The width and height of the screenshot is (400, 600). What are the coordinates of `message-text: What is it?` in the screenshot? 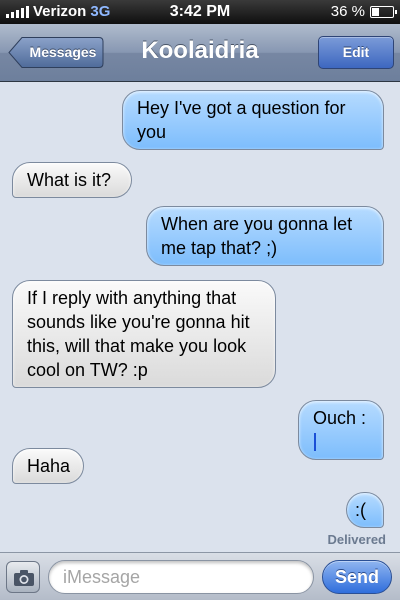 It's located at (69, 180).